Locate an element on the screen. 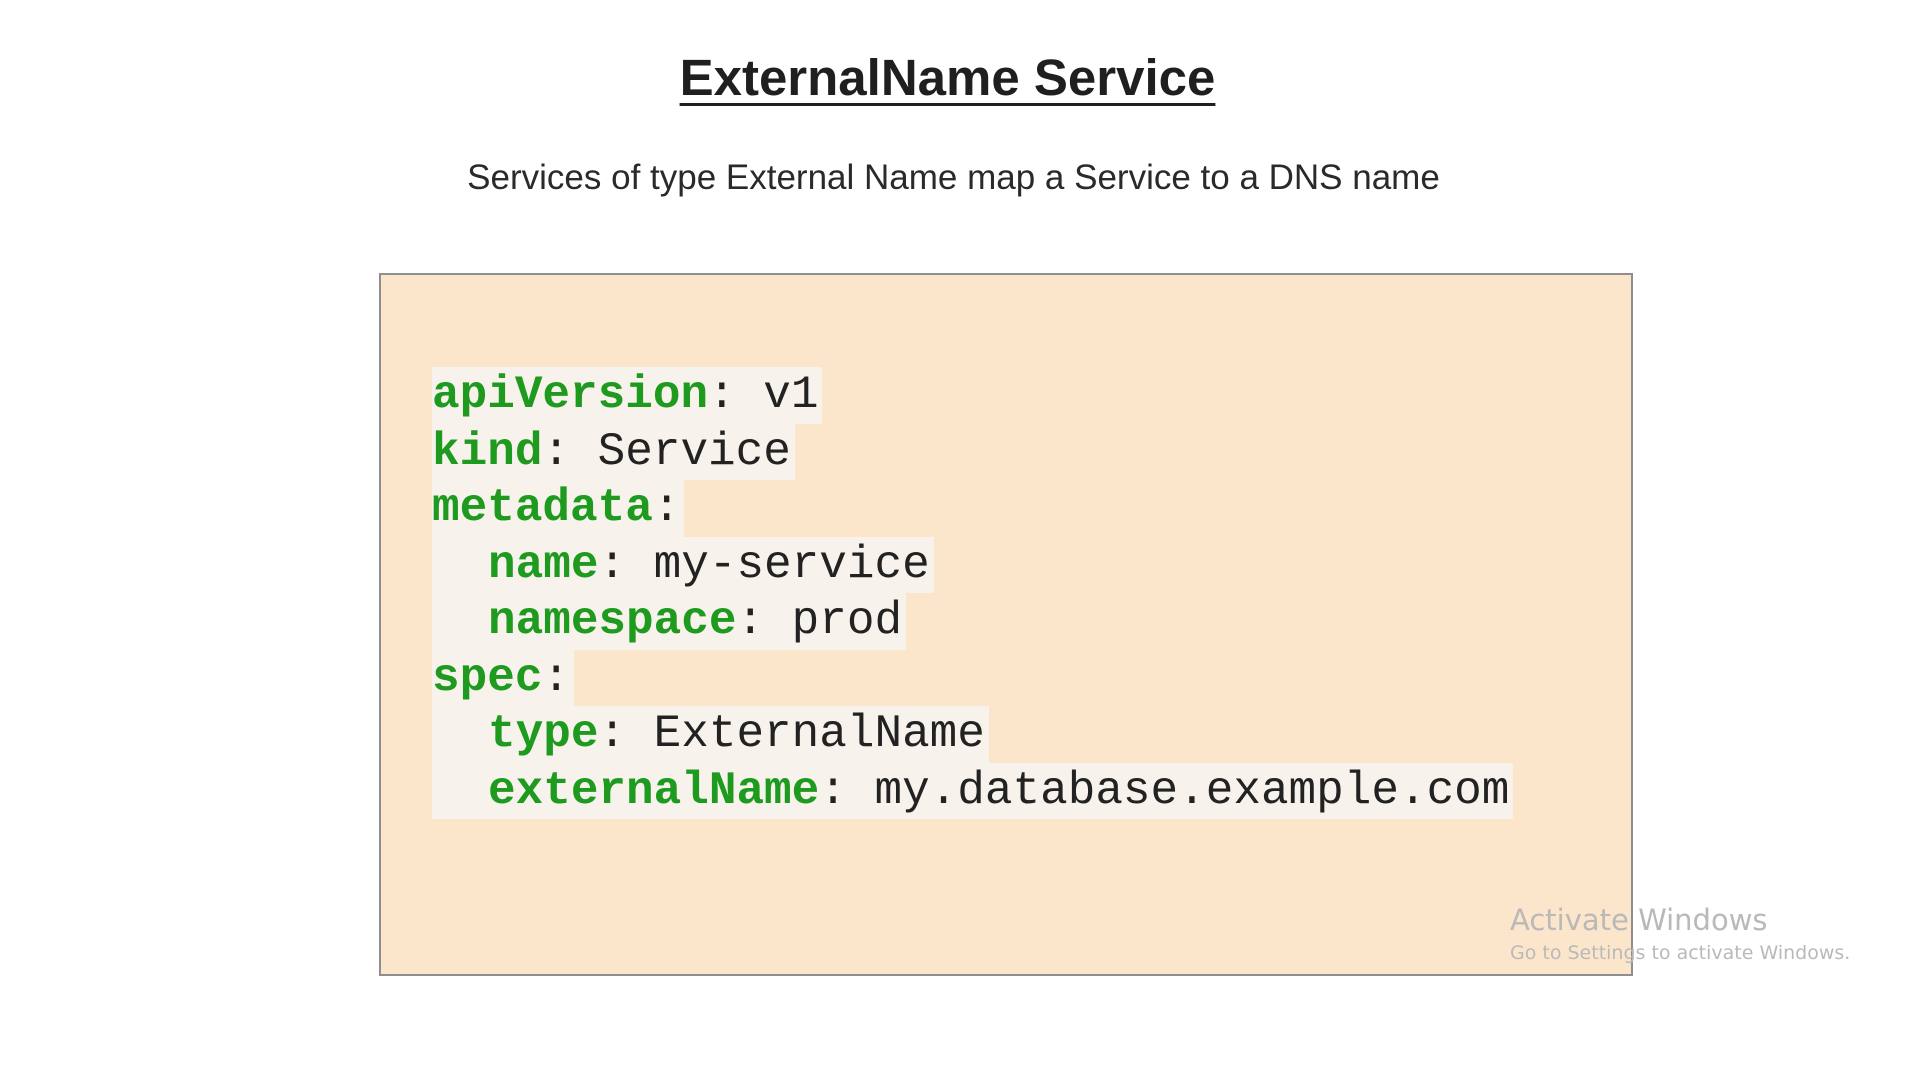  code-line: externalName: my.database.example.com is located at coordinates (973, 790).